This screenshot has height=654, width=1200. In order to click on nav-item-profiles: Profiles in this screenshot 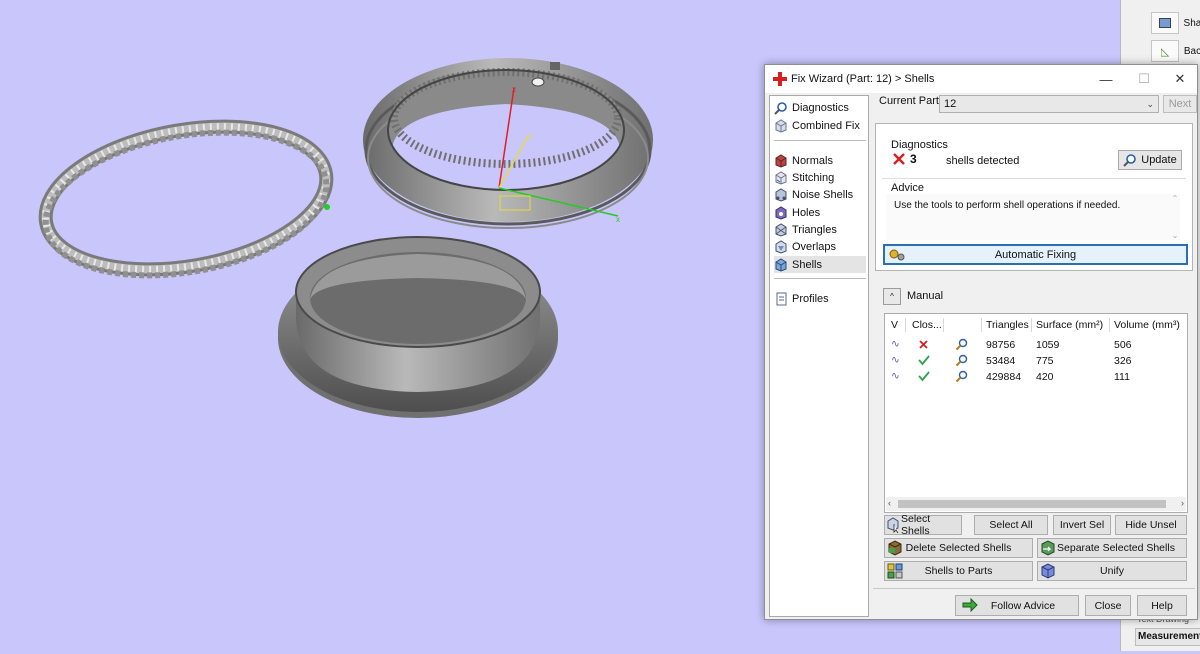, I will do `click(820, 298)`.